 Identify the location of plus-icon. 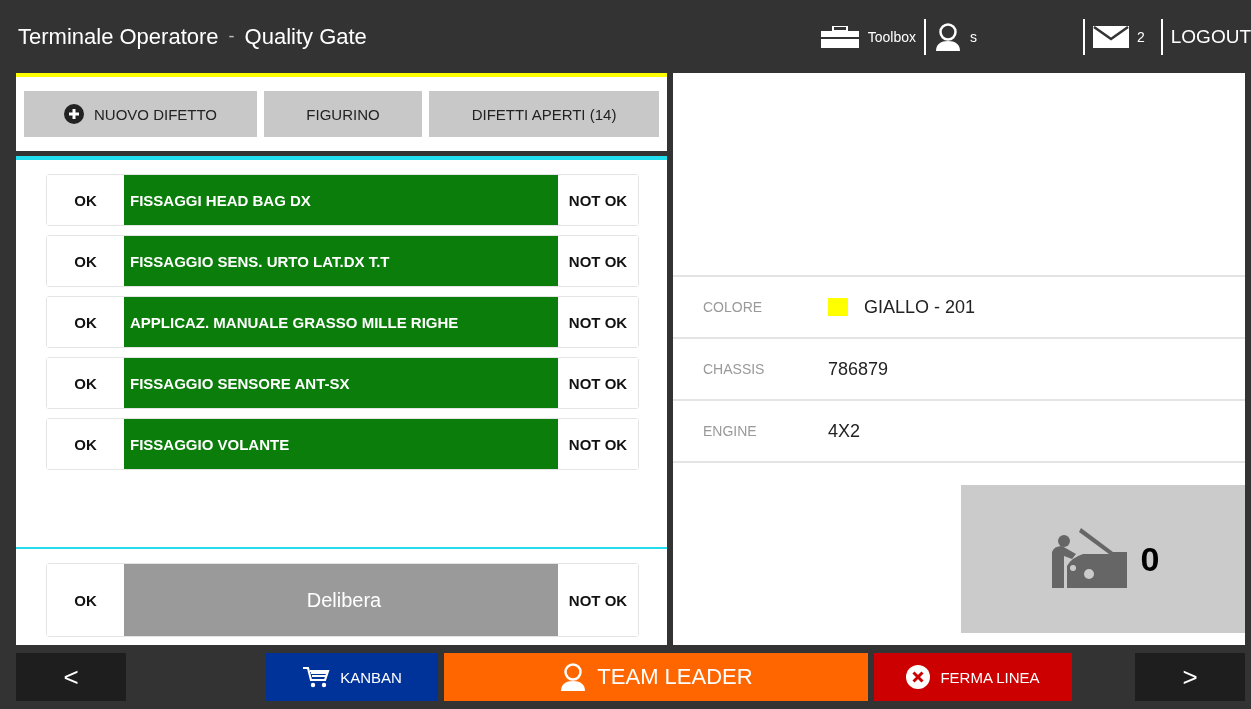
(73, 114).